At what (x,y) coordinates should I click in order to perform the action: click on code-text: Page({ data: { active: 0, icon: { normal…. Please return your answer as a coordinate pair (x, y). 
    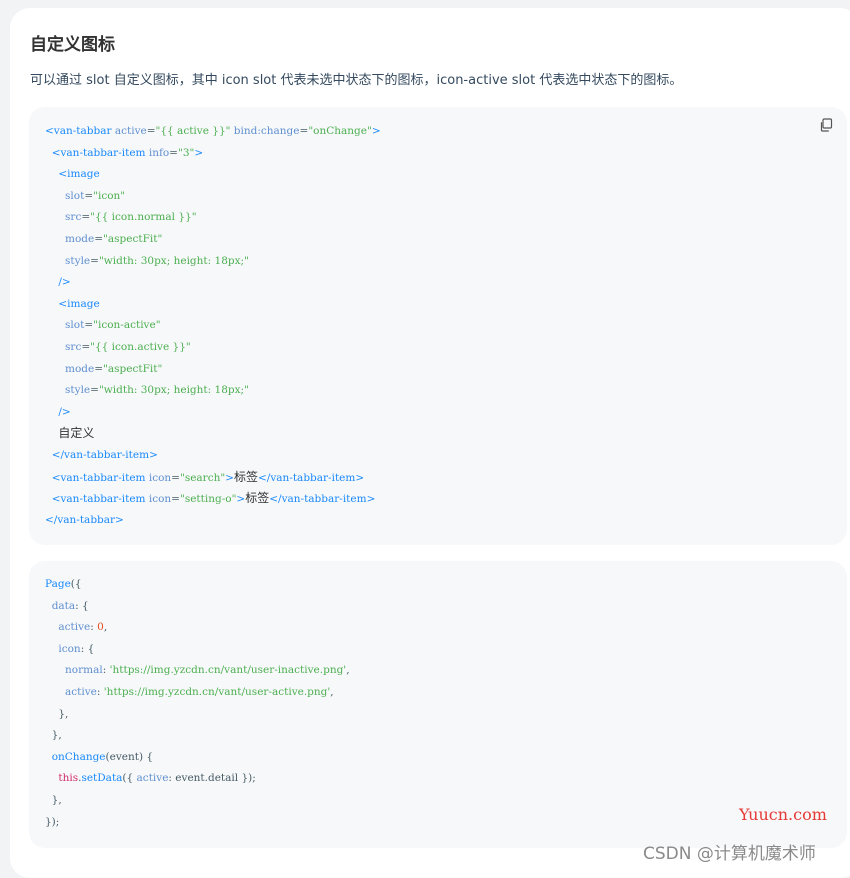
    Looking at the image, I should click on (197, 703).